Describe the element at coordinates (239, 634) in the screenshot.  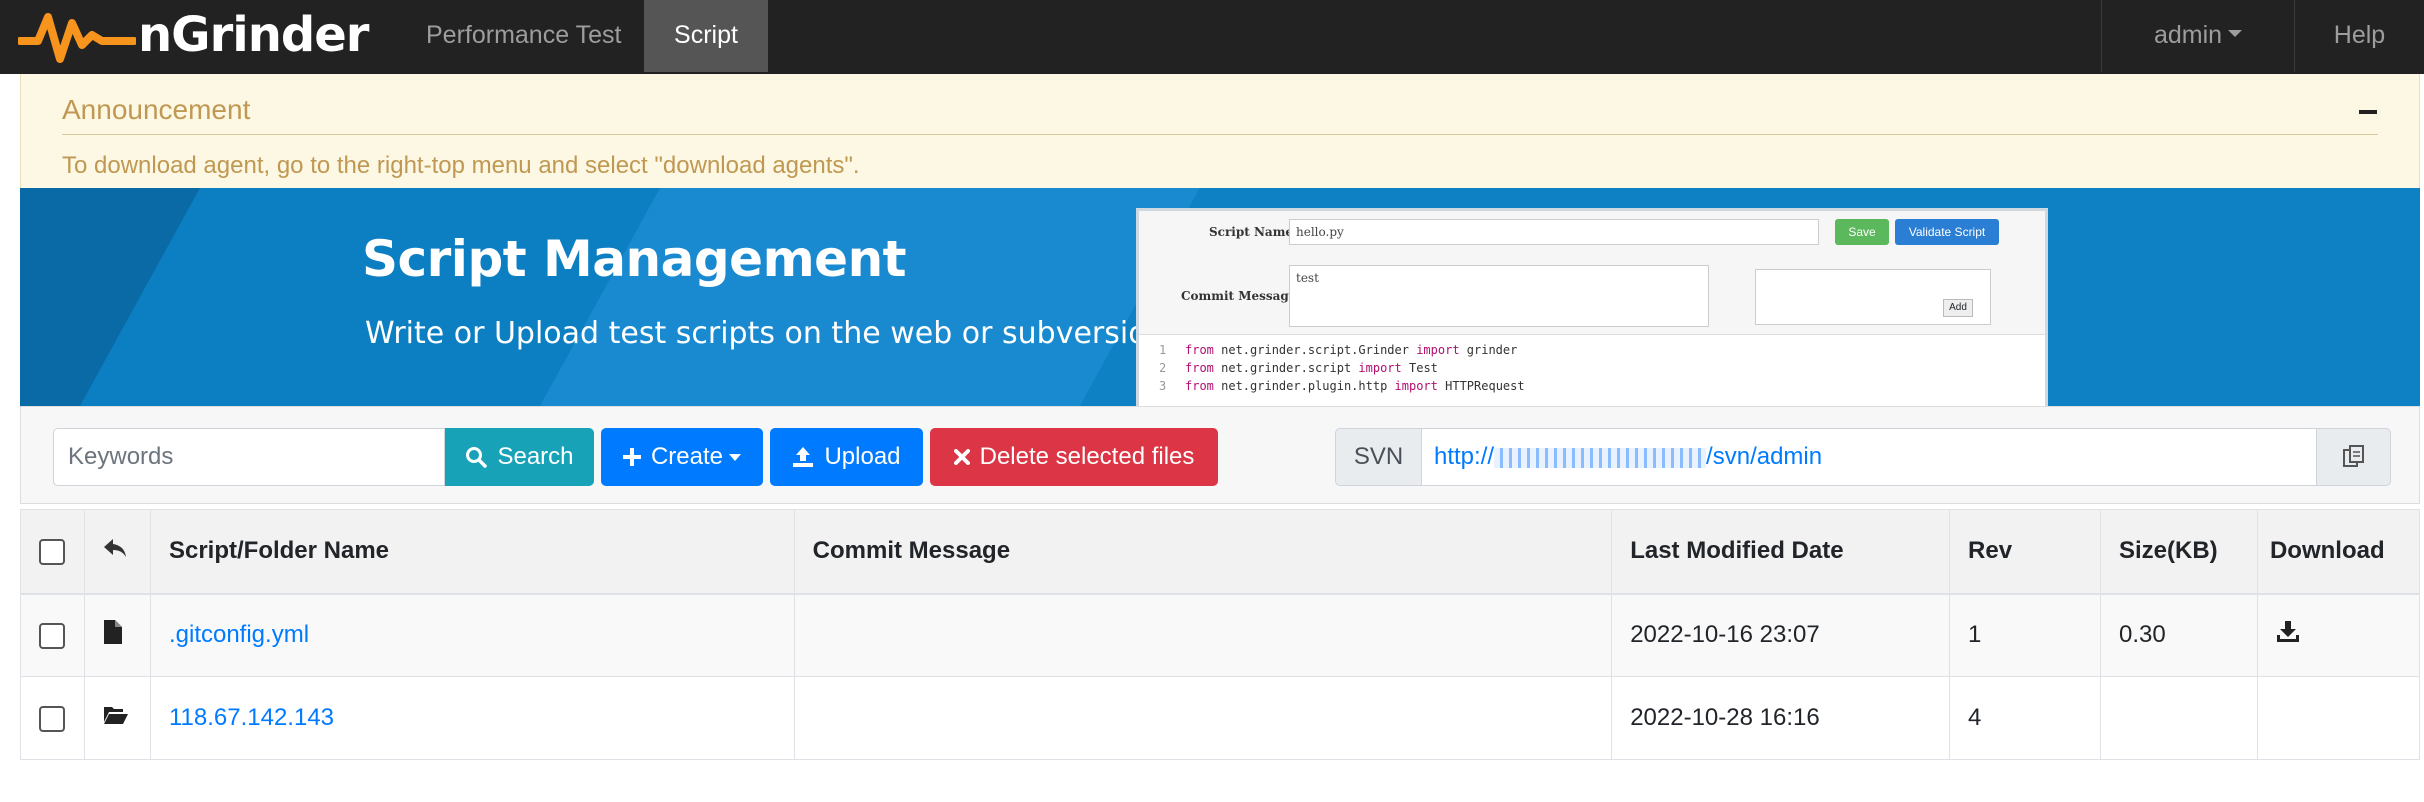
I see `script-link: .gitconfig.yml` at that location.